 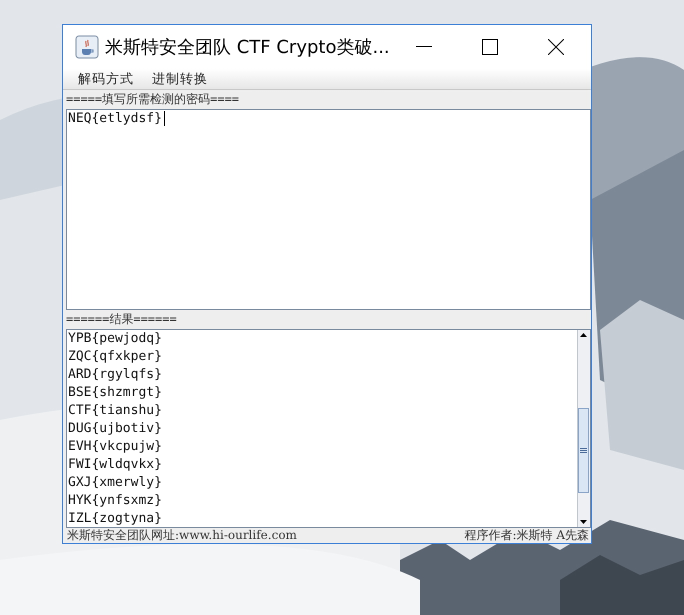 What do you see at coordinates (115, 447) in the screenshot?
I see `result-line: EVH{vkcpujw}` at bounding box center [115, 447].